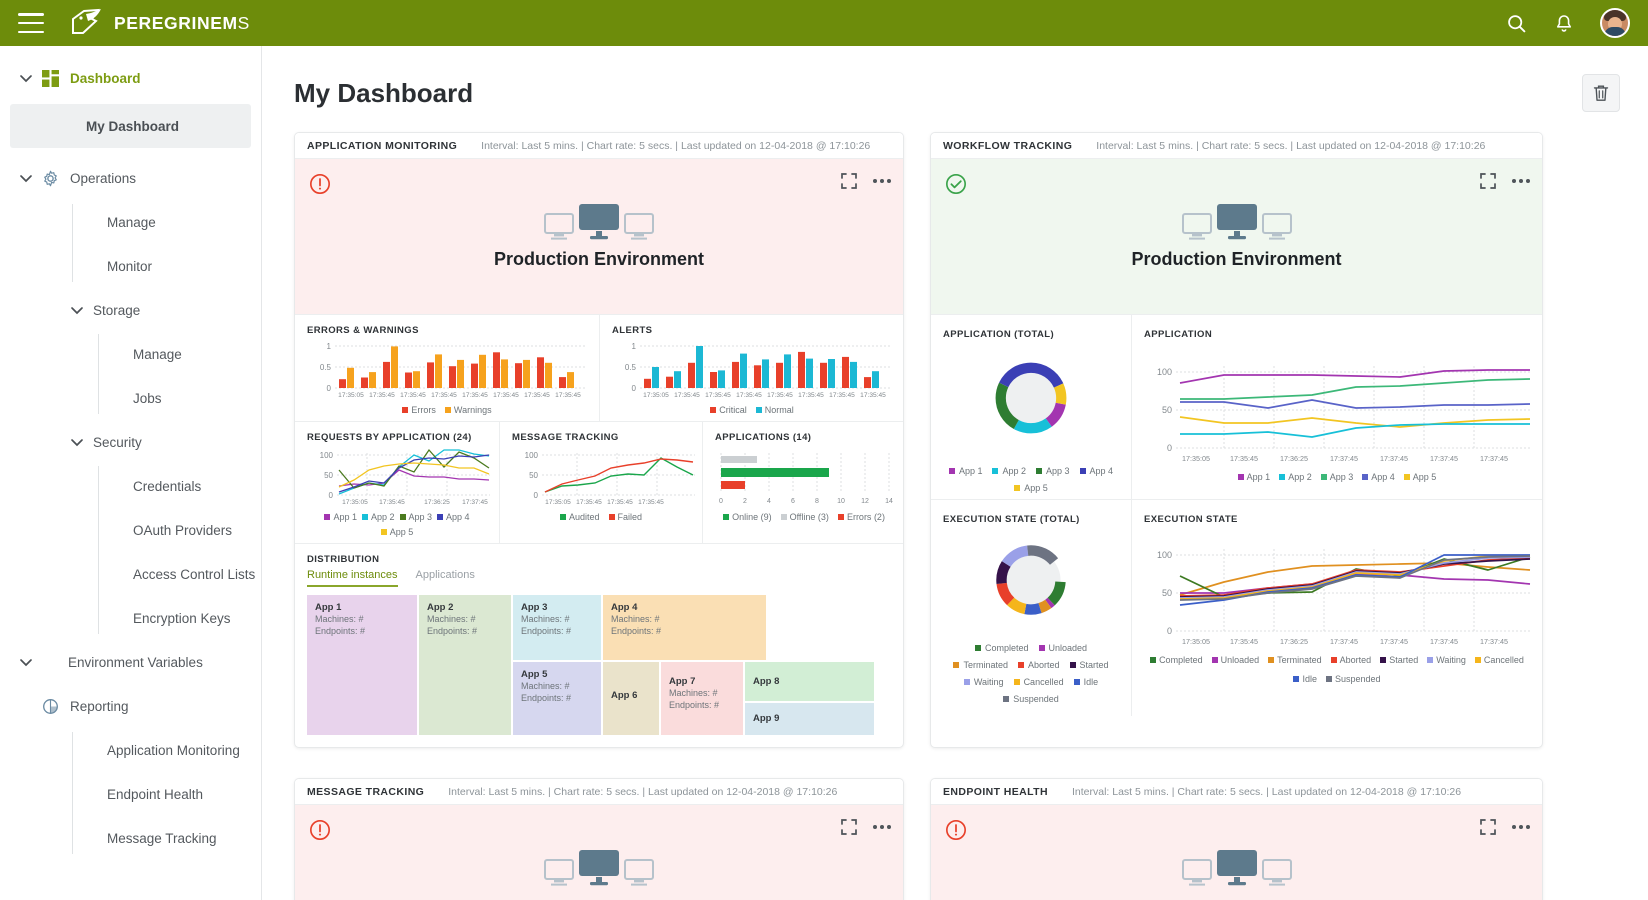  I want to click on sidebar-item-message-tracking: Message Tracking, so click(130, 838).